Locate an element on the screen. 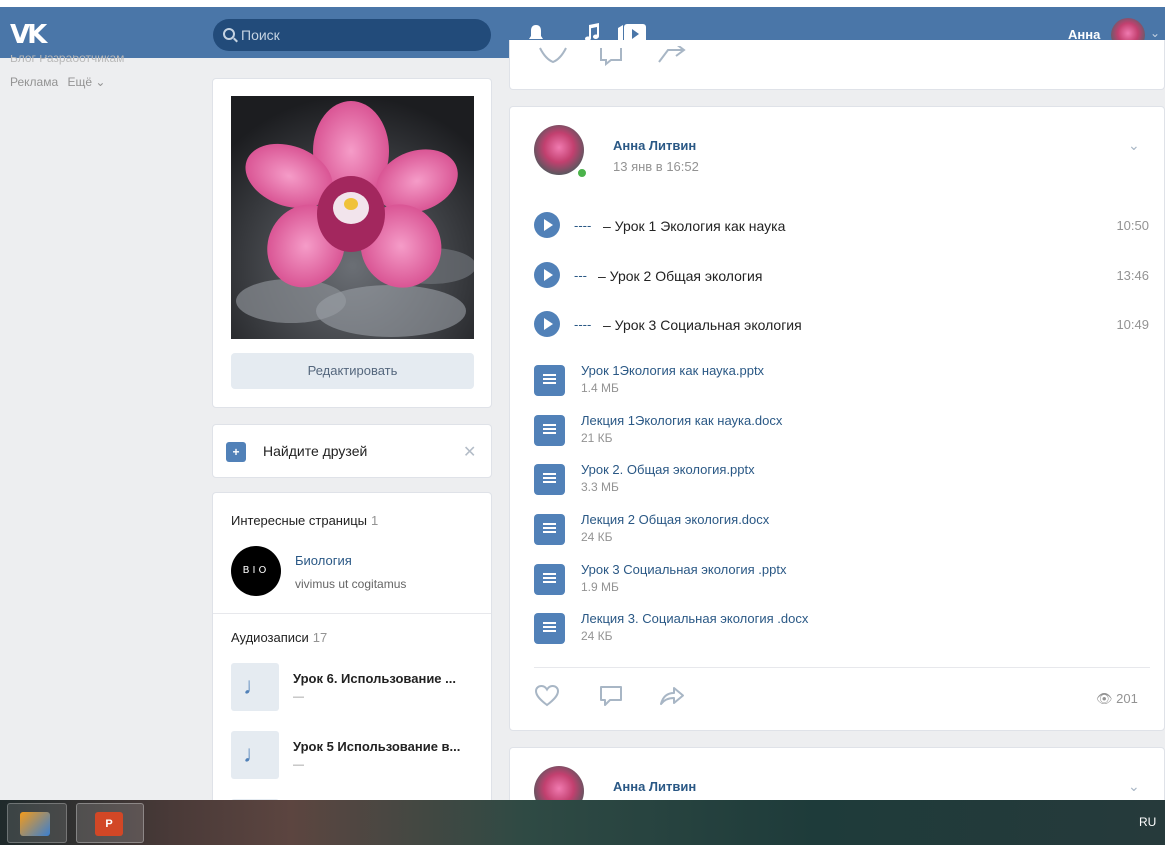 The image size is (1165, 845). document-name: Лекция 2 Общая экология.docx is located at coordinates (675, 519).